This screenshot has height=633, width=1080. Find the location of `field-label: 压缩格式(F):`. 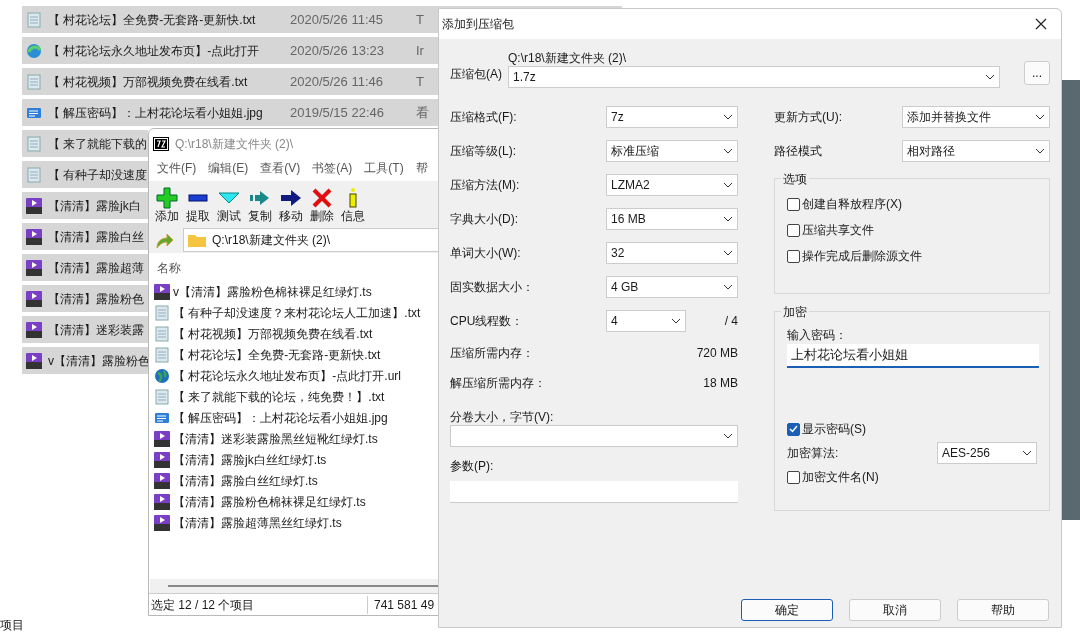

field-label: 压缩格式(F): is located at coordinates (484, 117).